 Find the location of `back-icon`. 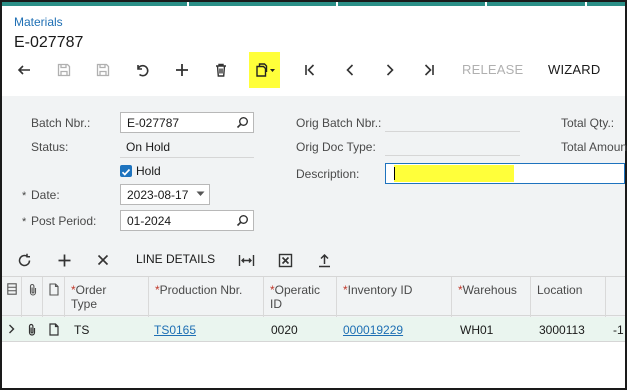

back-icon is located at coordinates (23, 70).